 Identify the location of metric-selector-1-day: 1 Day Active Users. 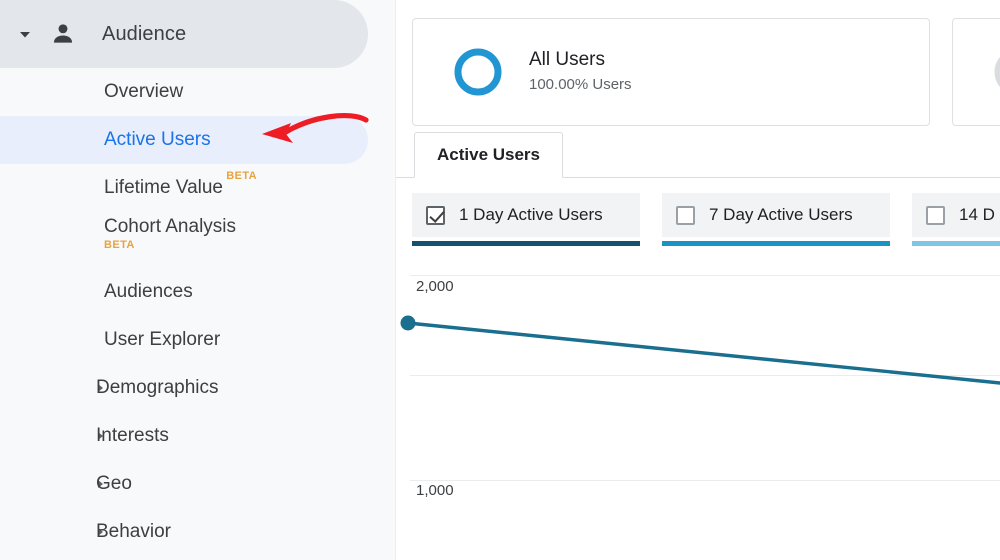
(526, 219).